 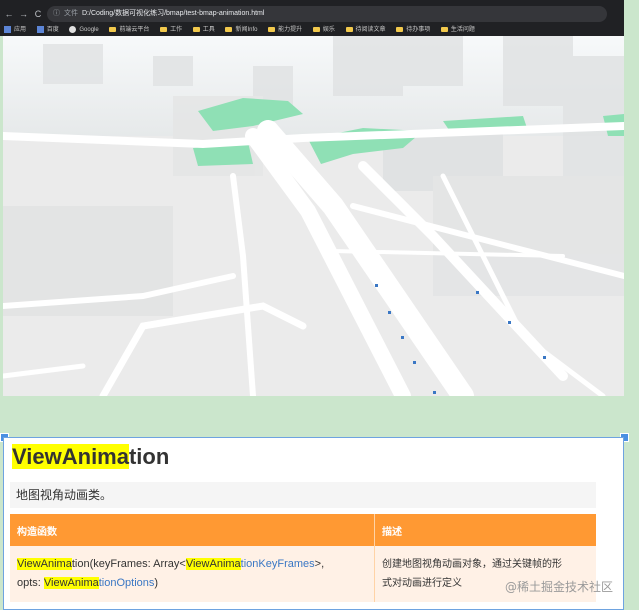 I want to click on baidu-icon, so click(x=40, y=29).